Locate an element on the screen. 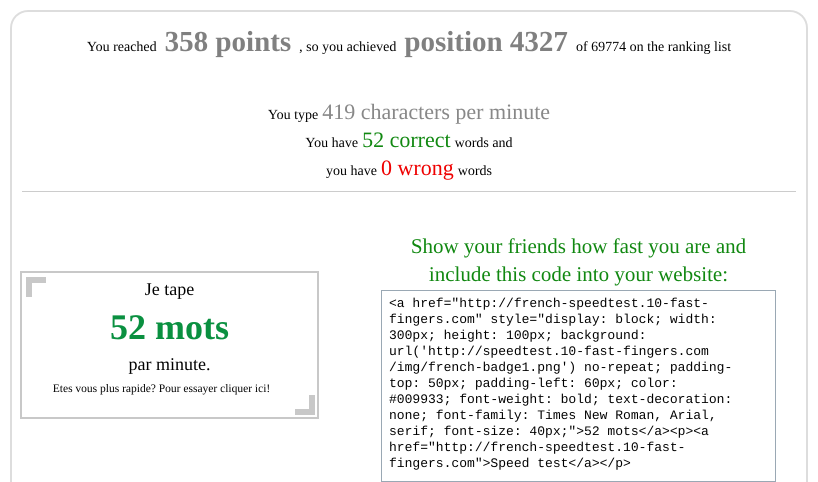 Image resolution: width=818 pixels, height=482 pixels. badge-text: Je tape is located at coordinates (169, 289).